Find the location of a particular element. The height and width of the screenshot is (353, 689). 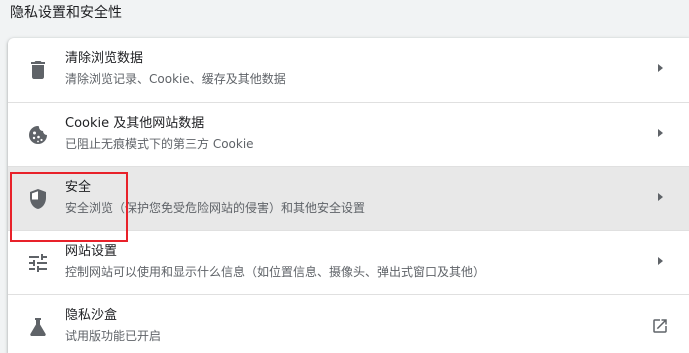

shield-icon is located at coordinates (38, 199).